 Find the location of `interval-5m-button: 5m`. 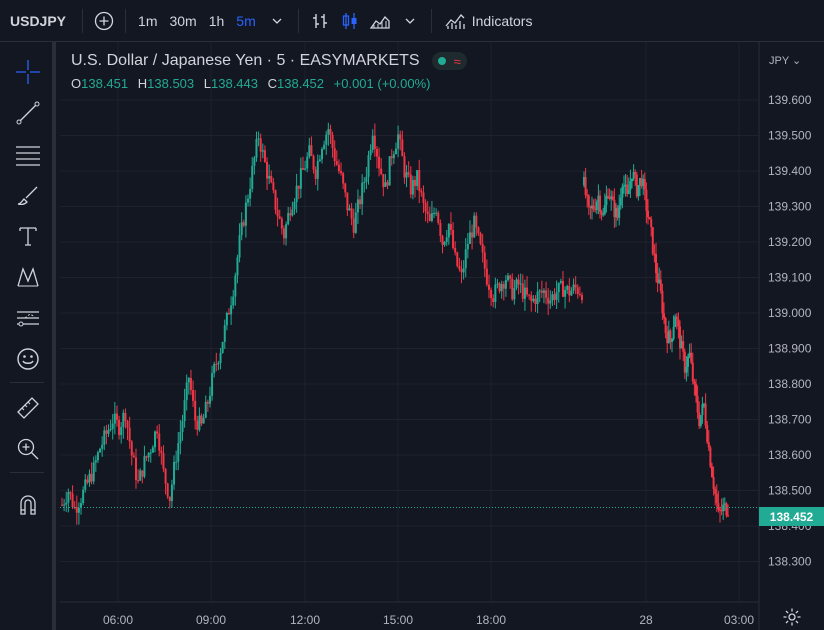

interval-5m-button: 5m is located at coordinates (245, 21).